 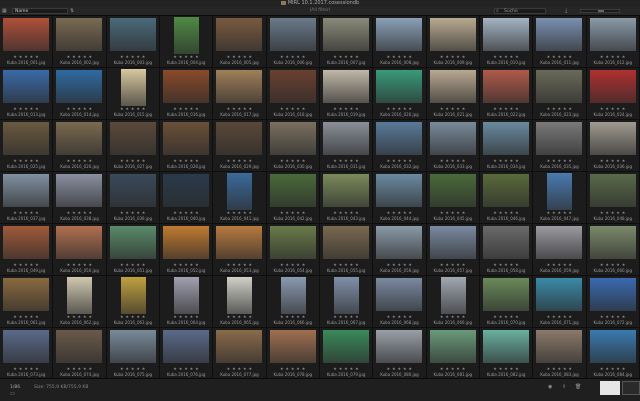 I want to click on thumbnail-cell: ★ ★ ★ ★ ★ Kuba 2016_027.jpg, so click(x=133, y=146).